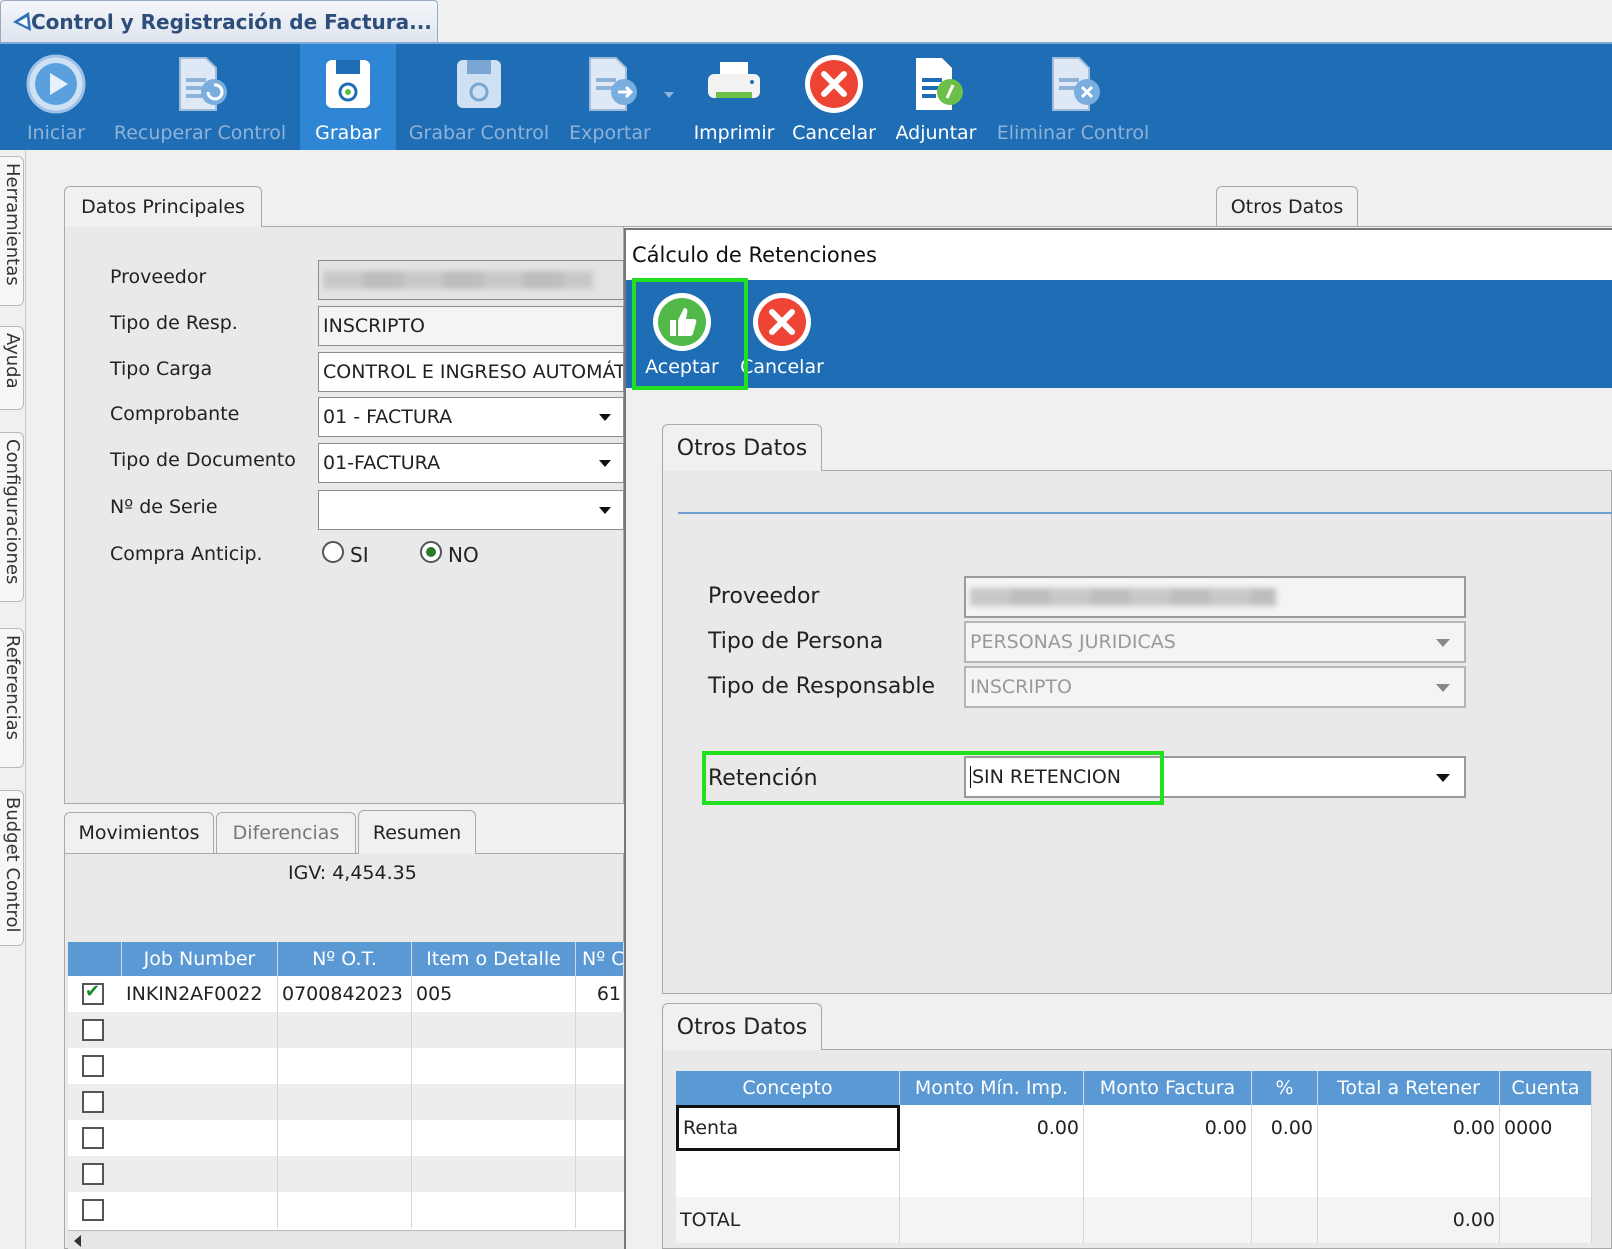 The height and width of the screenshot is (1249, 1612). Describe the element at coordinates (834, 84) in the screenshot. I see `cancel-x-icon` at that location.